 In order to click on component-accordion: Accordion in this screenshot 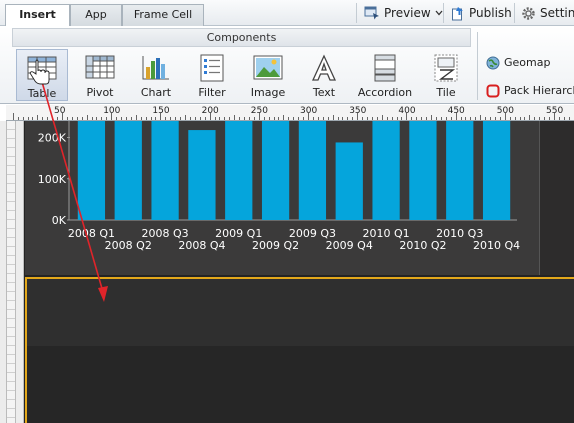, I will do `click(385, 75)`.